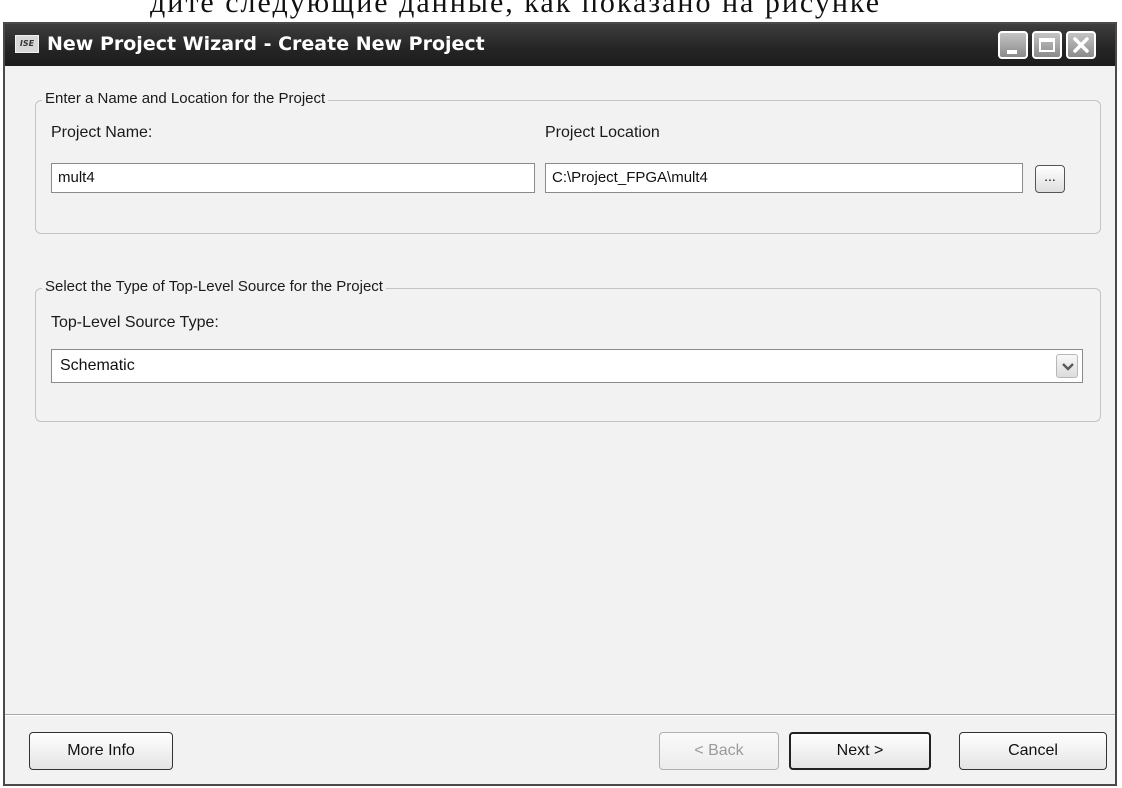  Describe the element at coordinates (1047, 45) in the screenshot. I see `maximize-button` at that location.